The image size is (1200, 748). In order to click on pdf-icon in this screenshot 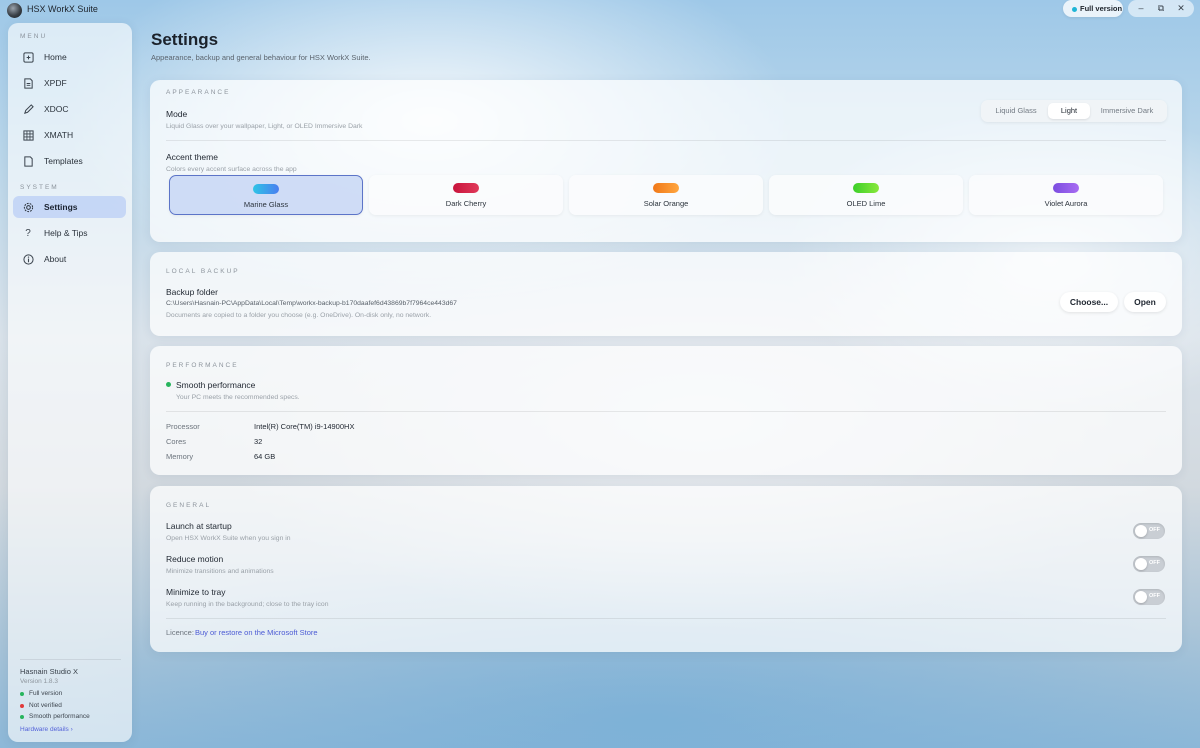, I will do `click(28, 83)`.